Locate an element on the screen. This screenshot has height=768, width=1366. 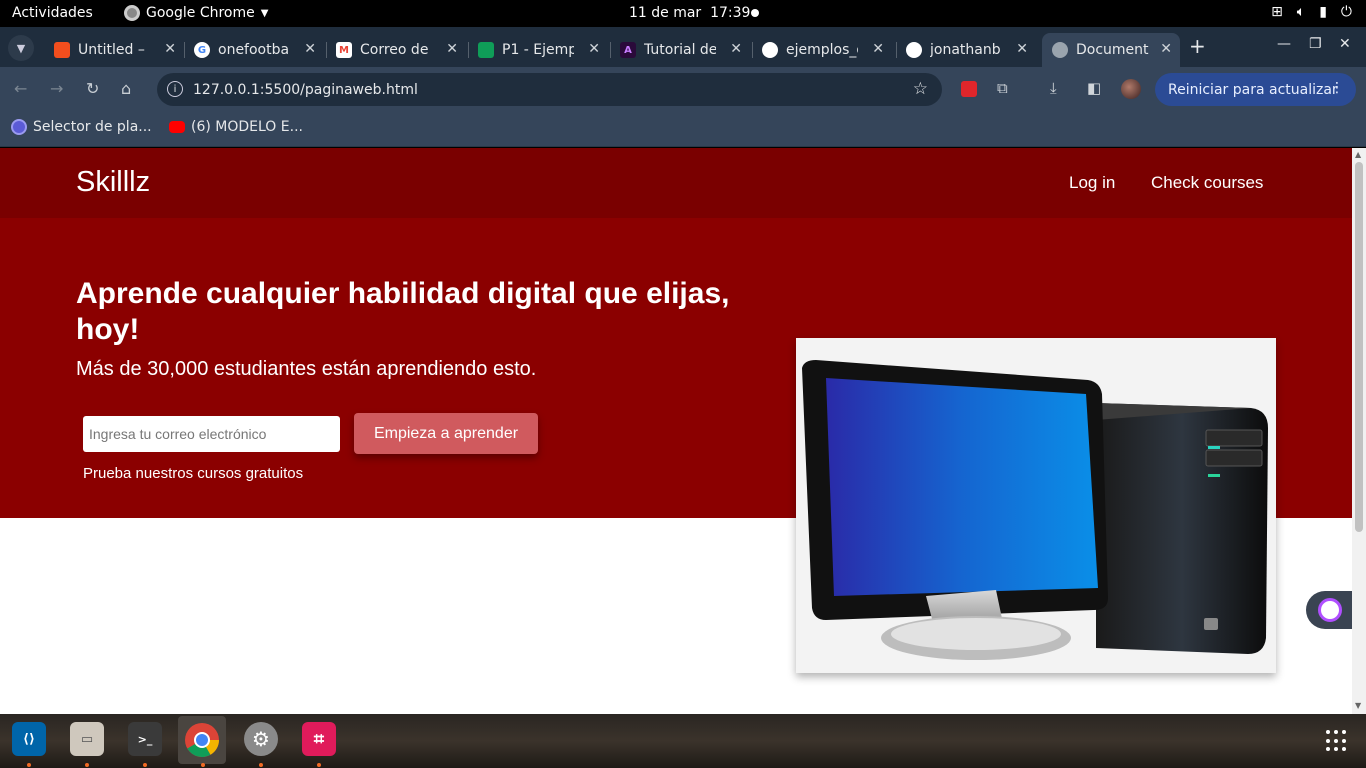
back-arrow-icon: ← is located at coordinates (20, 88).